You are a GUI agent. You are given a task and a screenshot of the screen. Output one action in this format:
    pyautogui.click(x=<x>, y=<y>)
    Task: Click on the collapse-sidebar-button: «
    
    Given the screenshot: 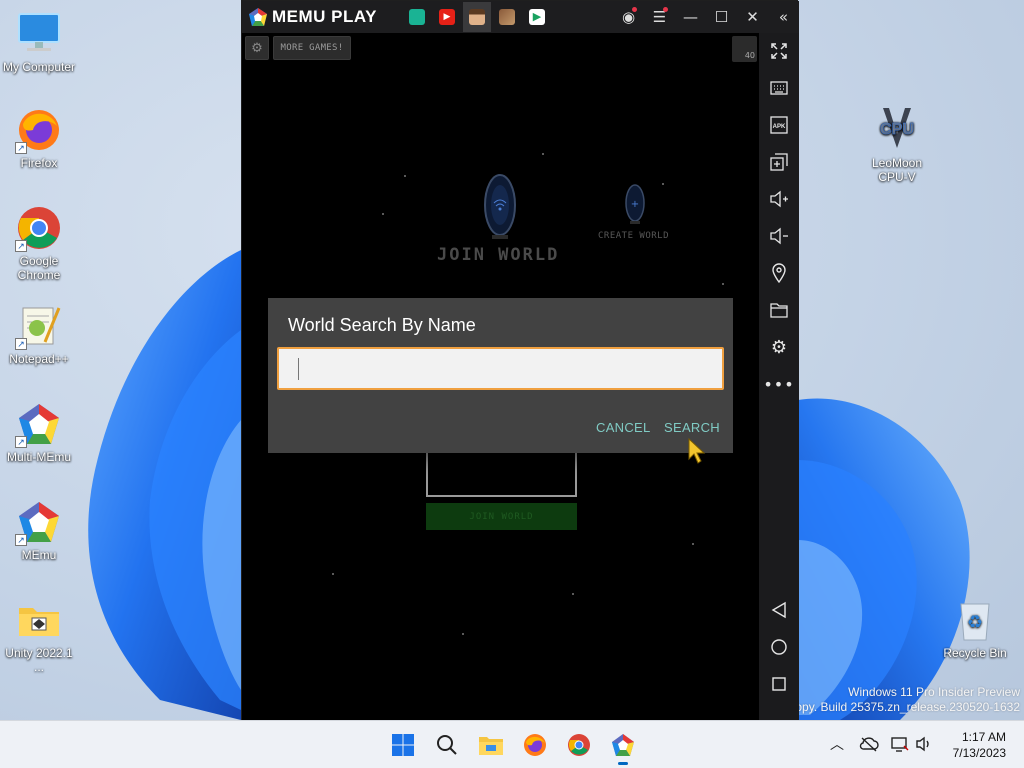 What is the action you would take?
    pyautogui.click(x=783, y=17)
    